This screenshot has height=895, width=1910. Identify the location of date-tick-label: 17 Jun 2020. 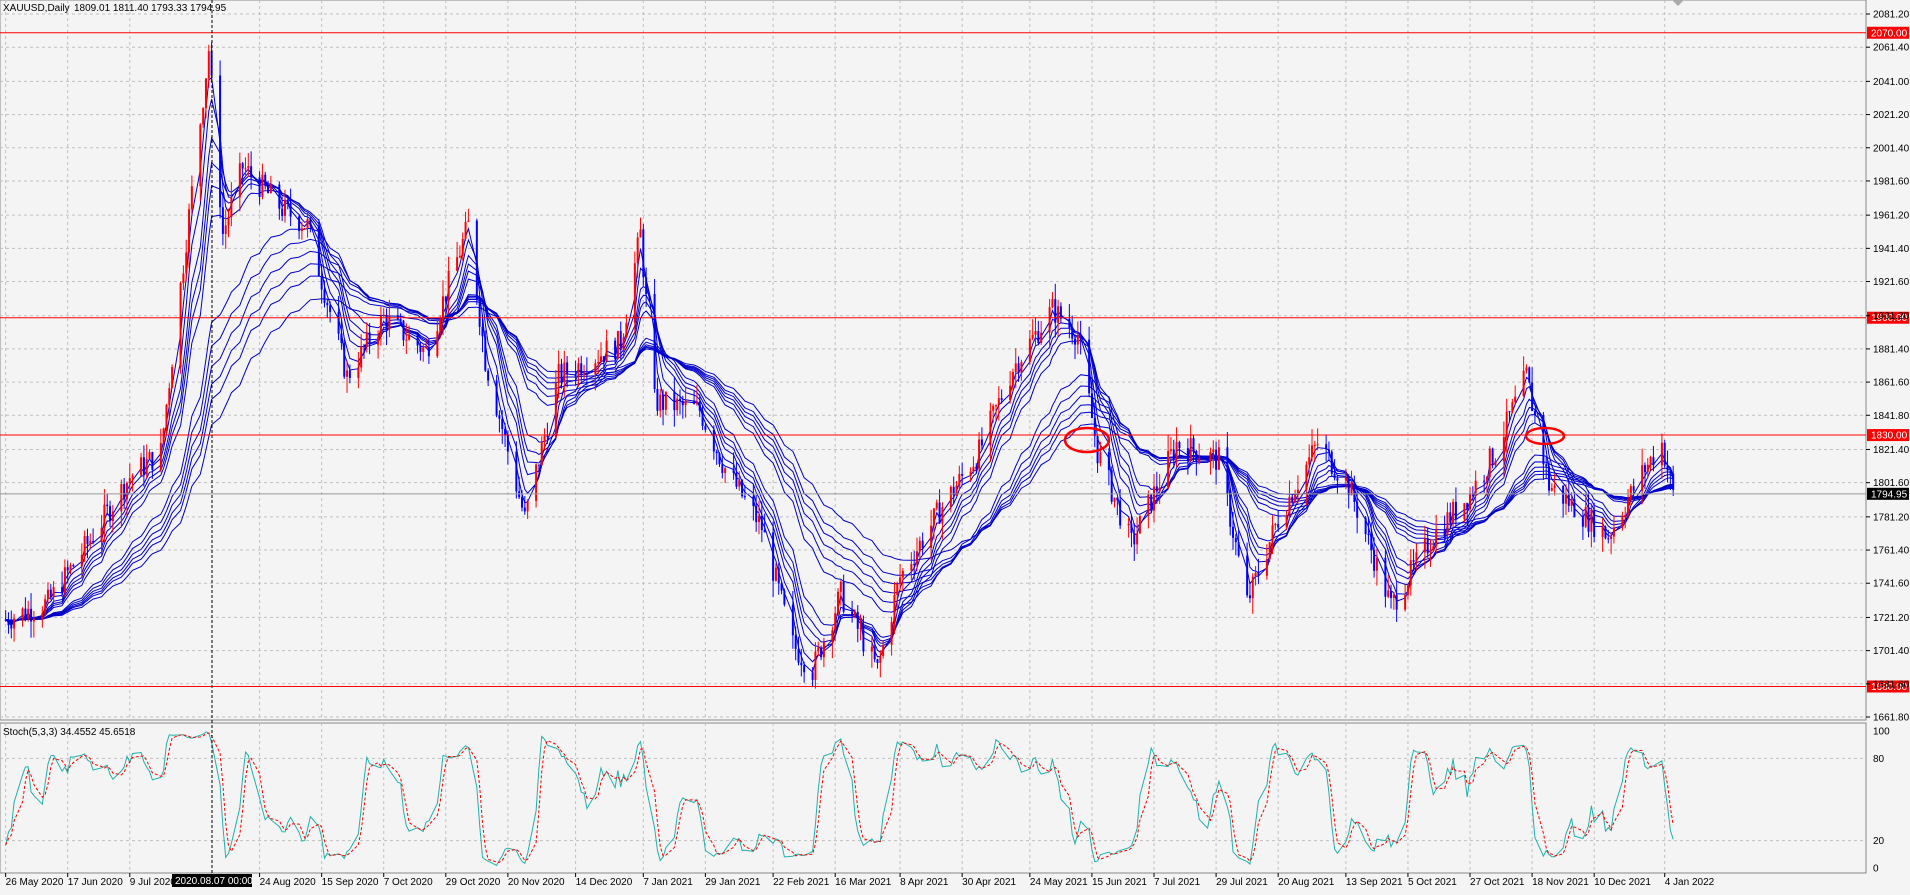
(95, 882).